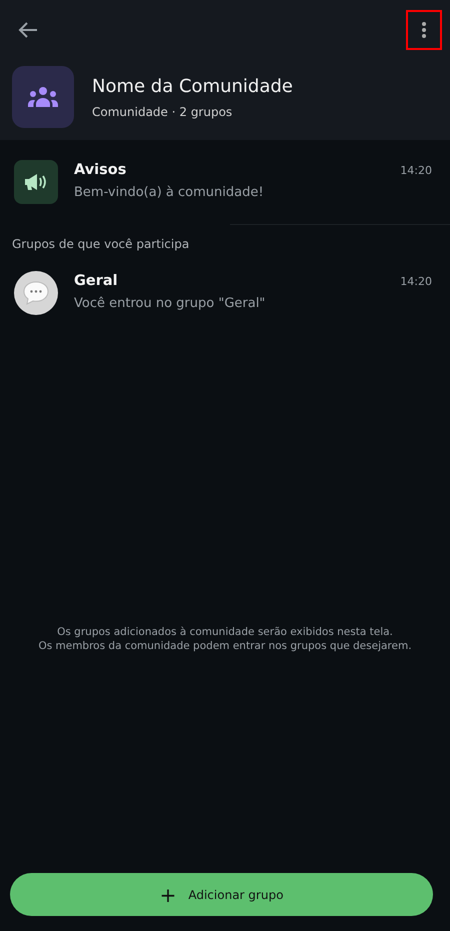 This screenshot has height=931, width=450. Describe the element at coordinates (36, 182) in the screenshot. I see `megaphone-icon` at that location.